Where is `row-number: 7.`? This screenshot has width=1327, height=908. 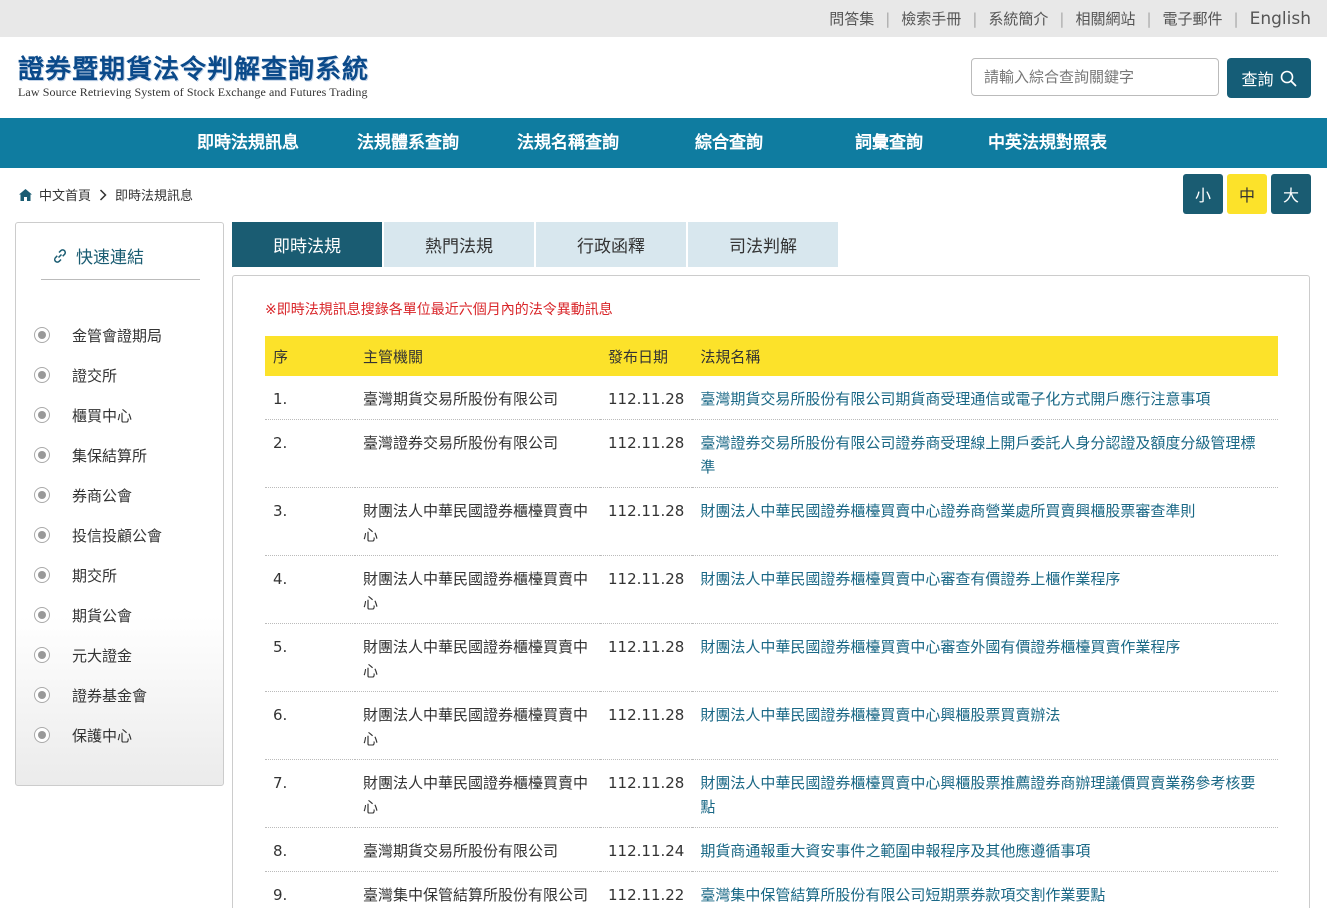 row-number: 7. is located at coordinates (310, 793).